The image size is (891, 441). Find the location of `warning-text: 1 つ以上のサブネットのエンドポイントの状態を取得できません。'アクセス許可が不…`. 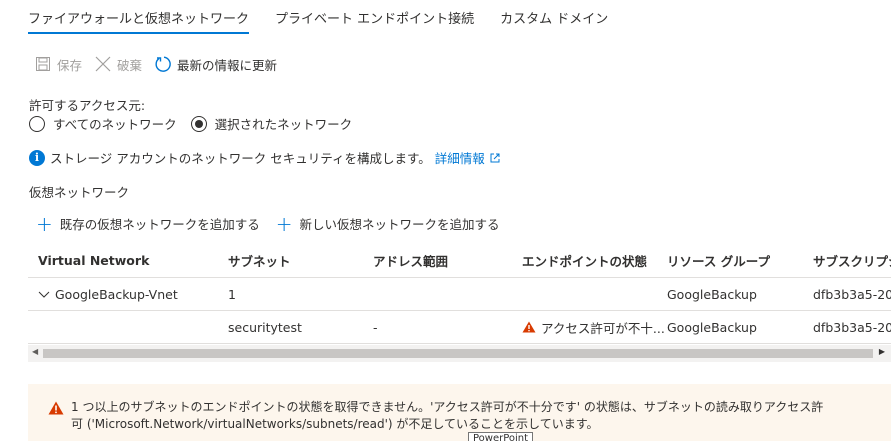

warning-text: 1 つ以上のサブネットのエンドポイントの状態を取得できません。'アクセス許可が不… is located at coordinates (447, 415).